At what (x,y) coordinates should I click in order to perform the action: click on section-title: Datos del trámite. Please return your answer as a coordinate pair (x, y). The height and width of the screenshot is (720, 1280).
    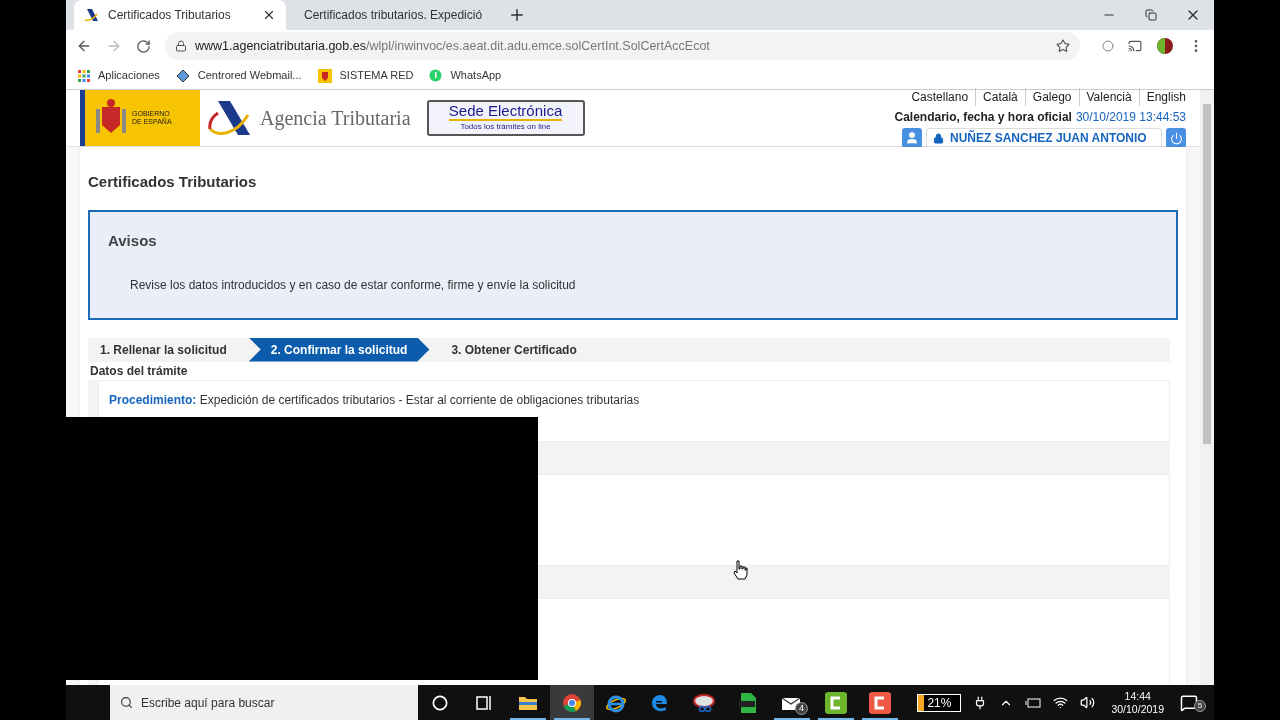
    Looking at the image, I should click on (139, 371).